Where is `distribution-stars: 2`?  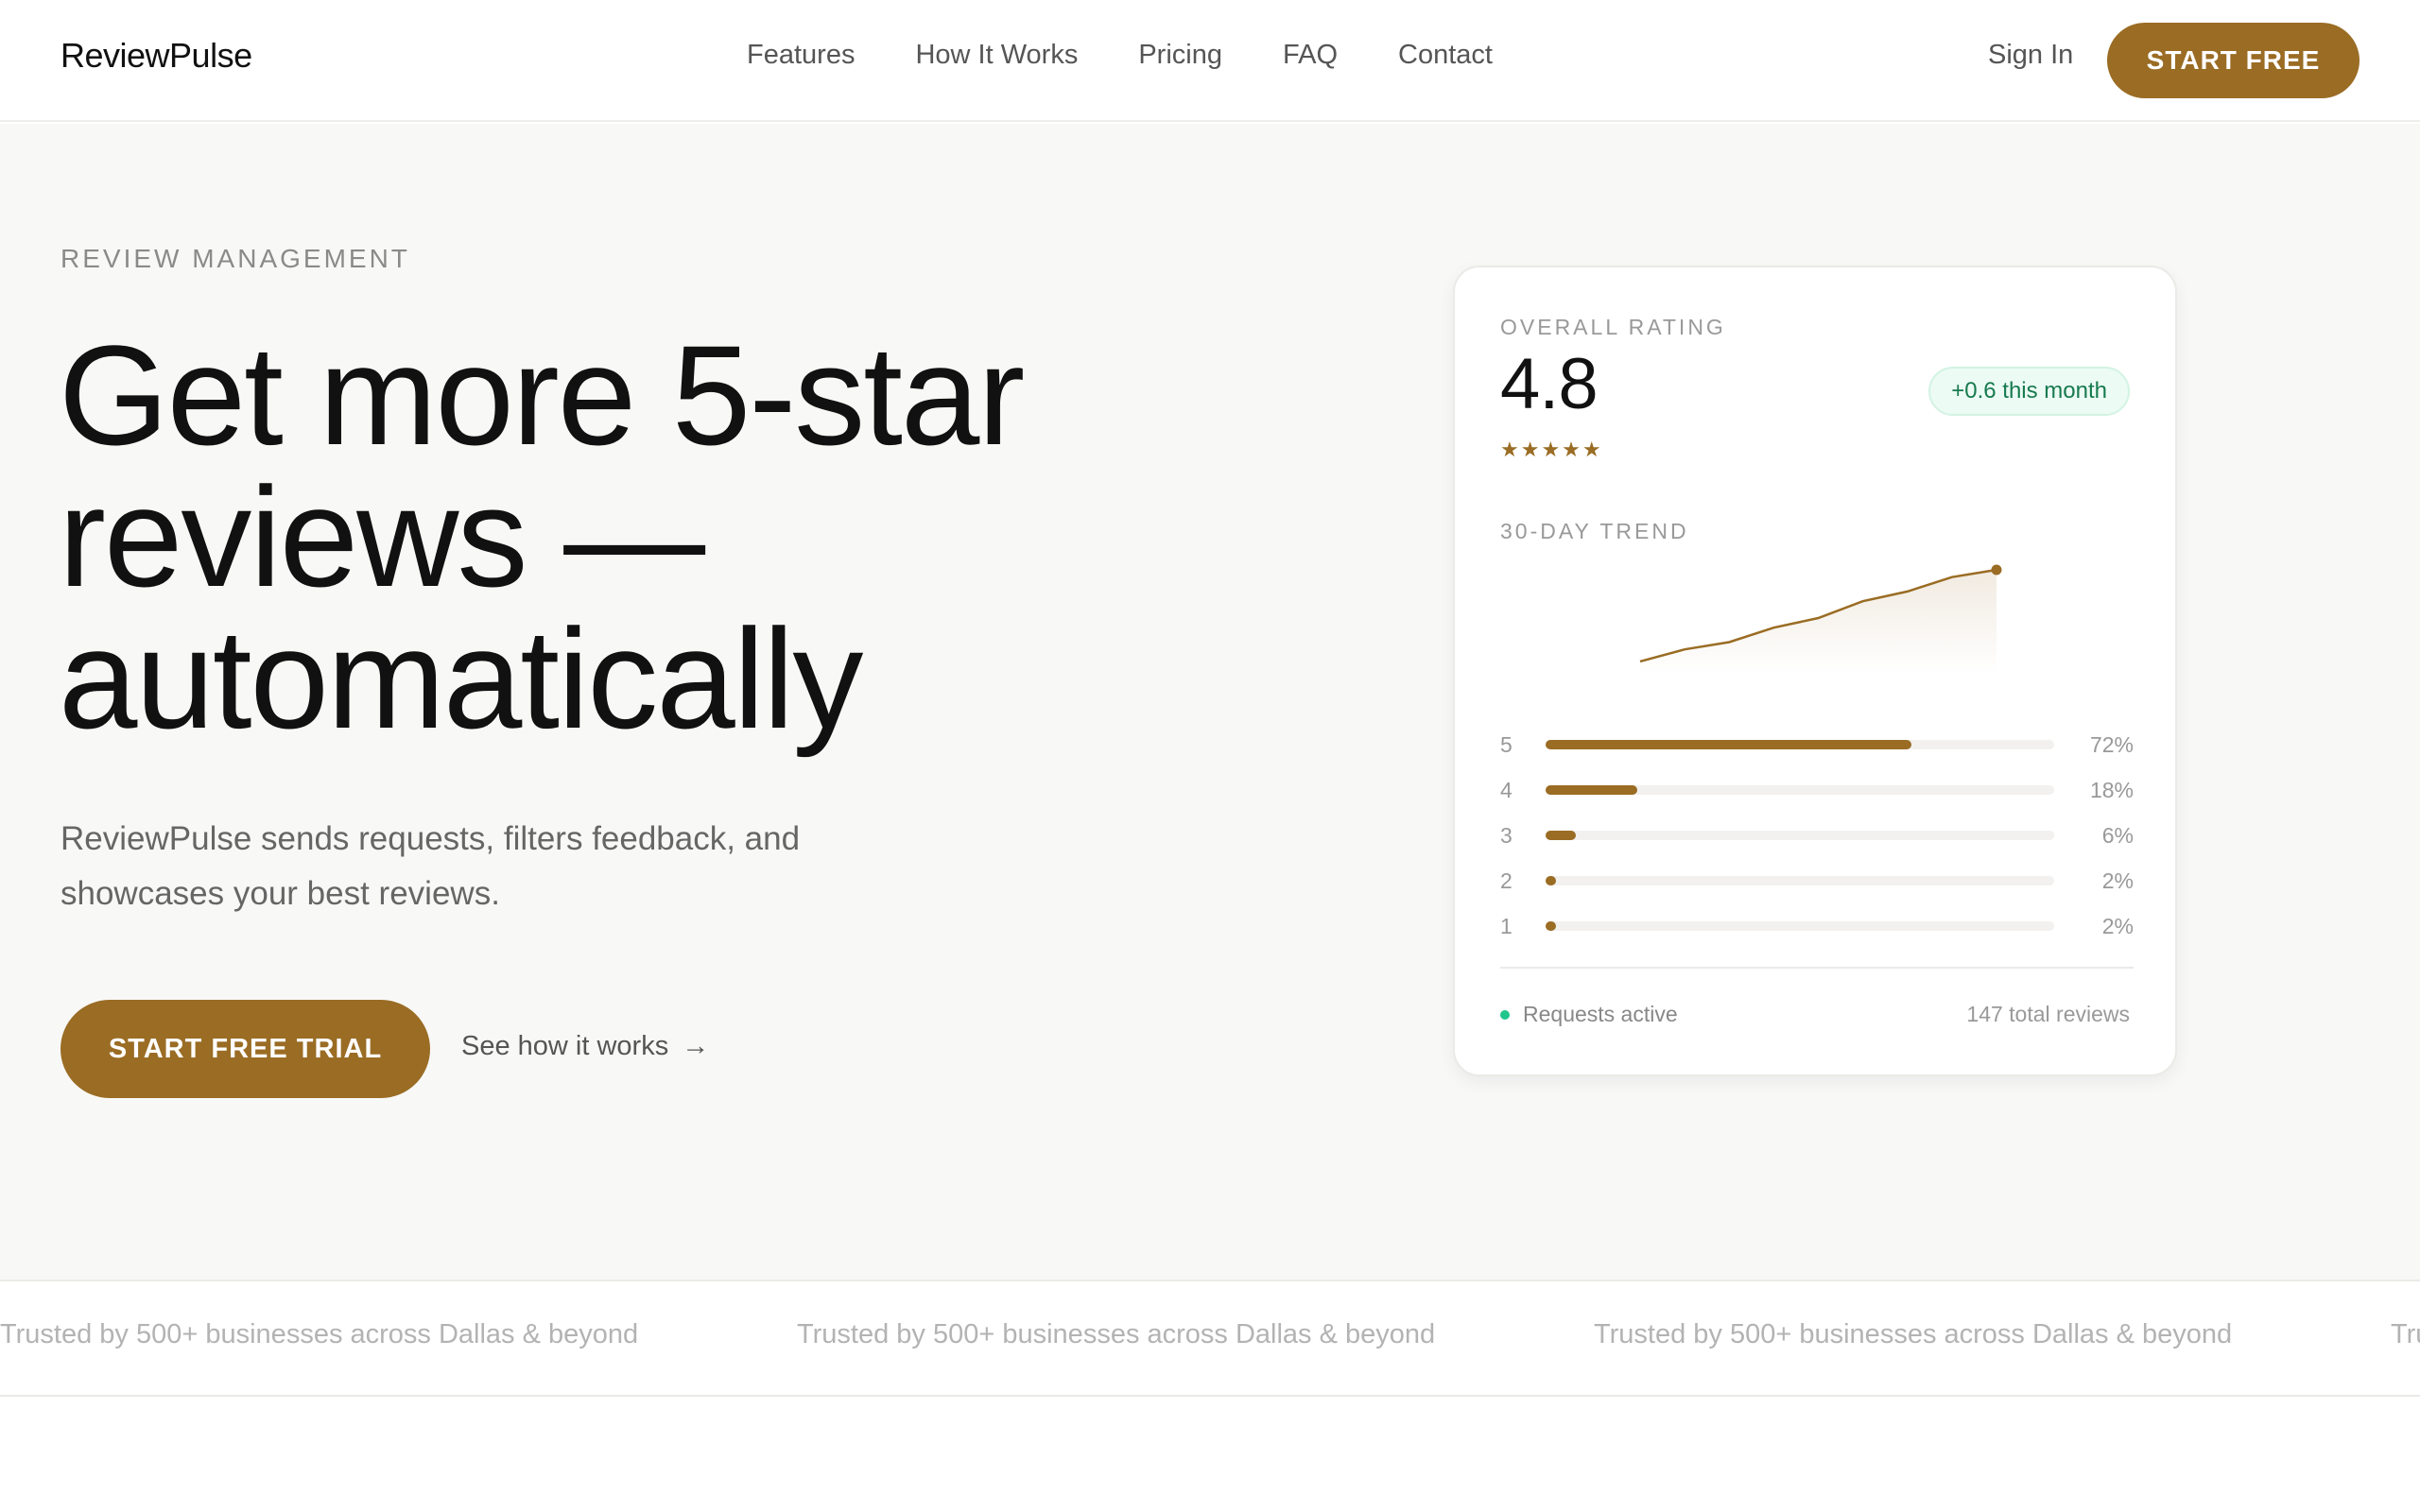
distribution-stars: 2 is located at coordinates (1506, 880).